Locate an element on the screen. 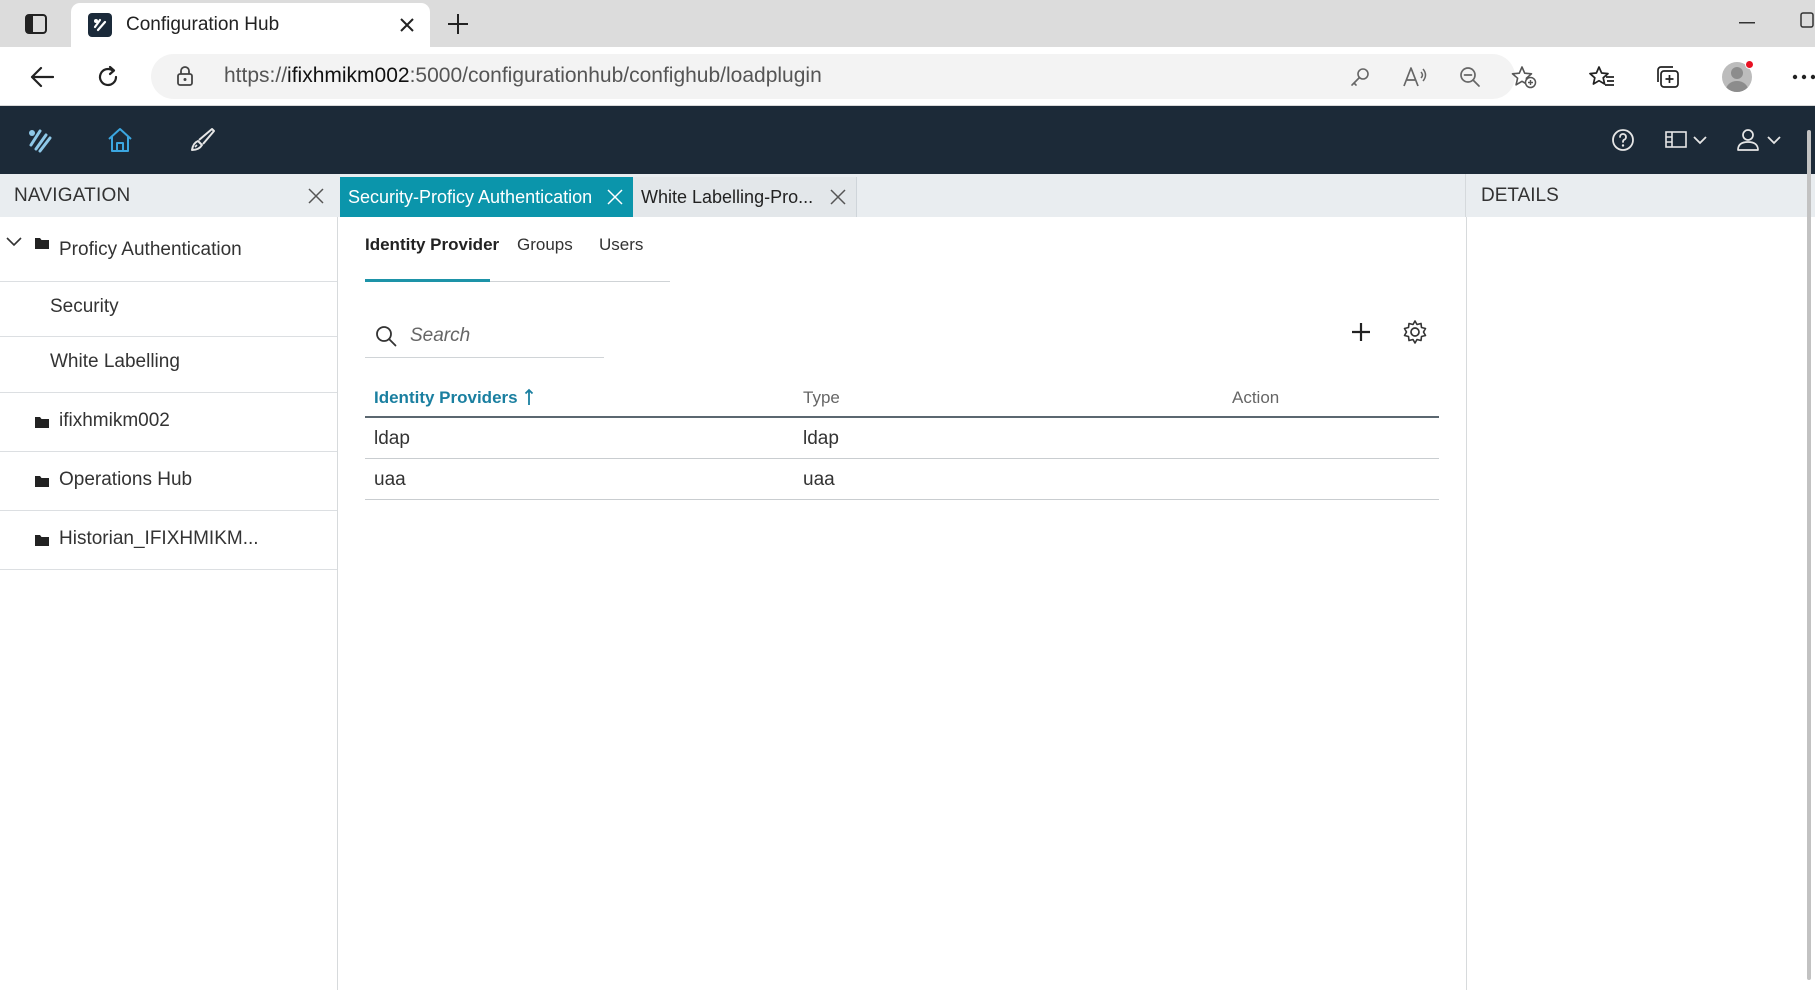 The width and height of the screenshot is (1815, 990). browser-tab-title: Configuration Hub is located at coordinates (203, 24).